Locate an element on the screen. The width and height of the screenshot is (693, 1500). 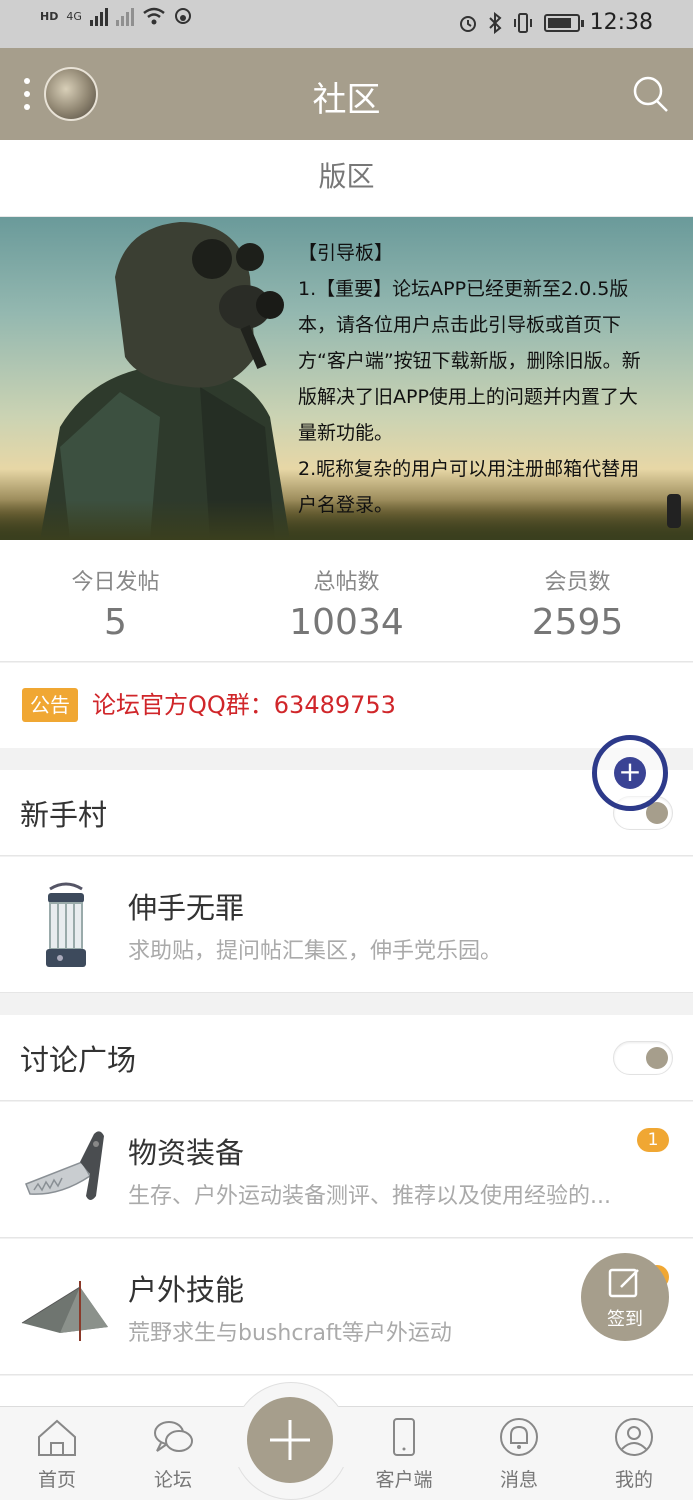
stat-total-posts: 总帖数 10034 is located at coordinates (346, 600).